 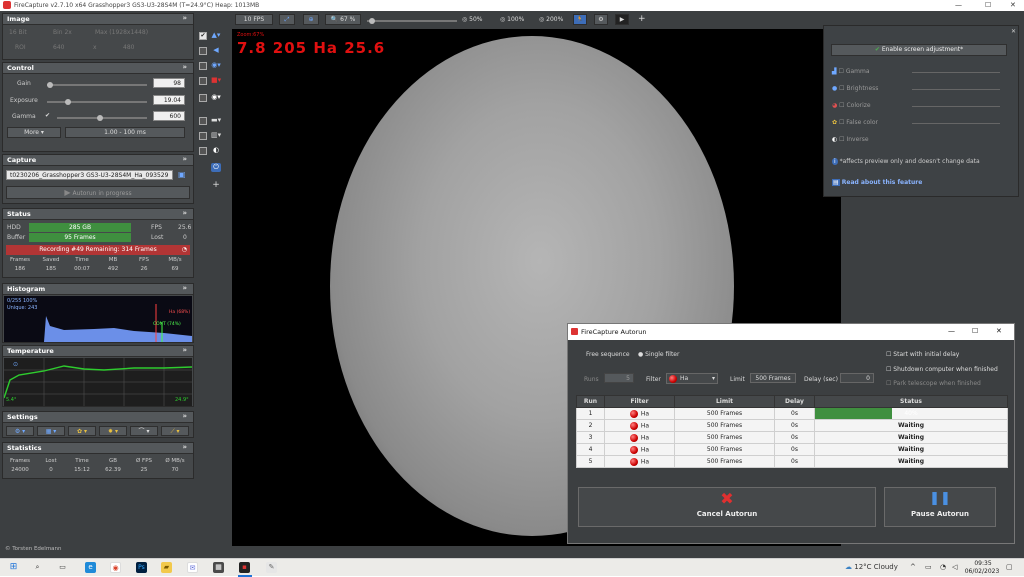 I want to click on autorun-progress-button: ▶ Autorun in progress, so click(x=98, y=192).